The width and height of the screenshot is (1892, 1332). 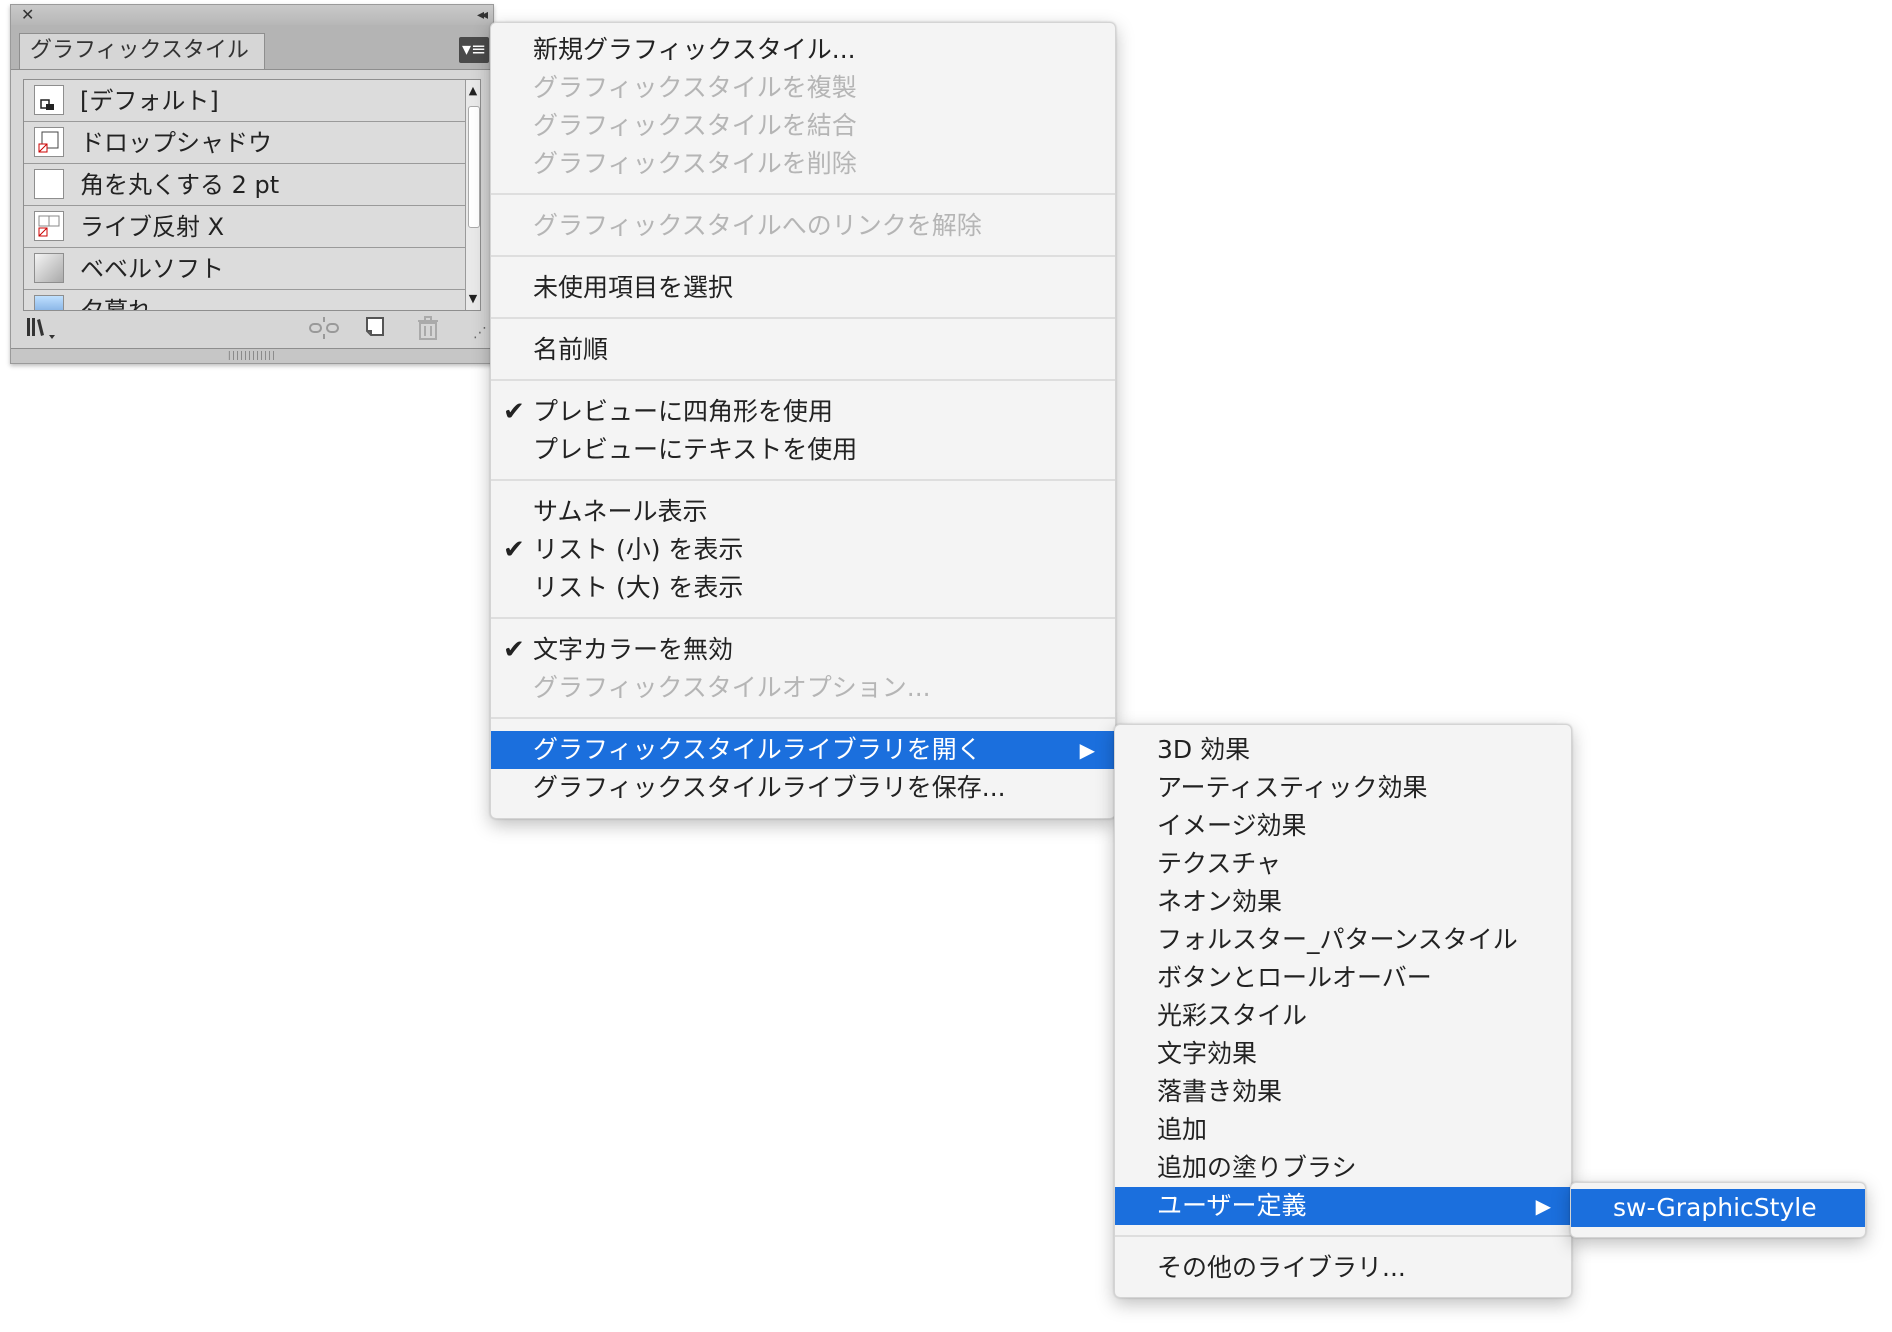 What do you see at coordinates (428, 331) in the screenshot?
I see `trash-icon` at bounding box center [428, 331].